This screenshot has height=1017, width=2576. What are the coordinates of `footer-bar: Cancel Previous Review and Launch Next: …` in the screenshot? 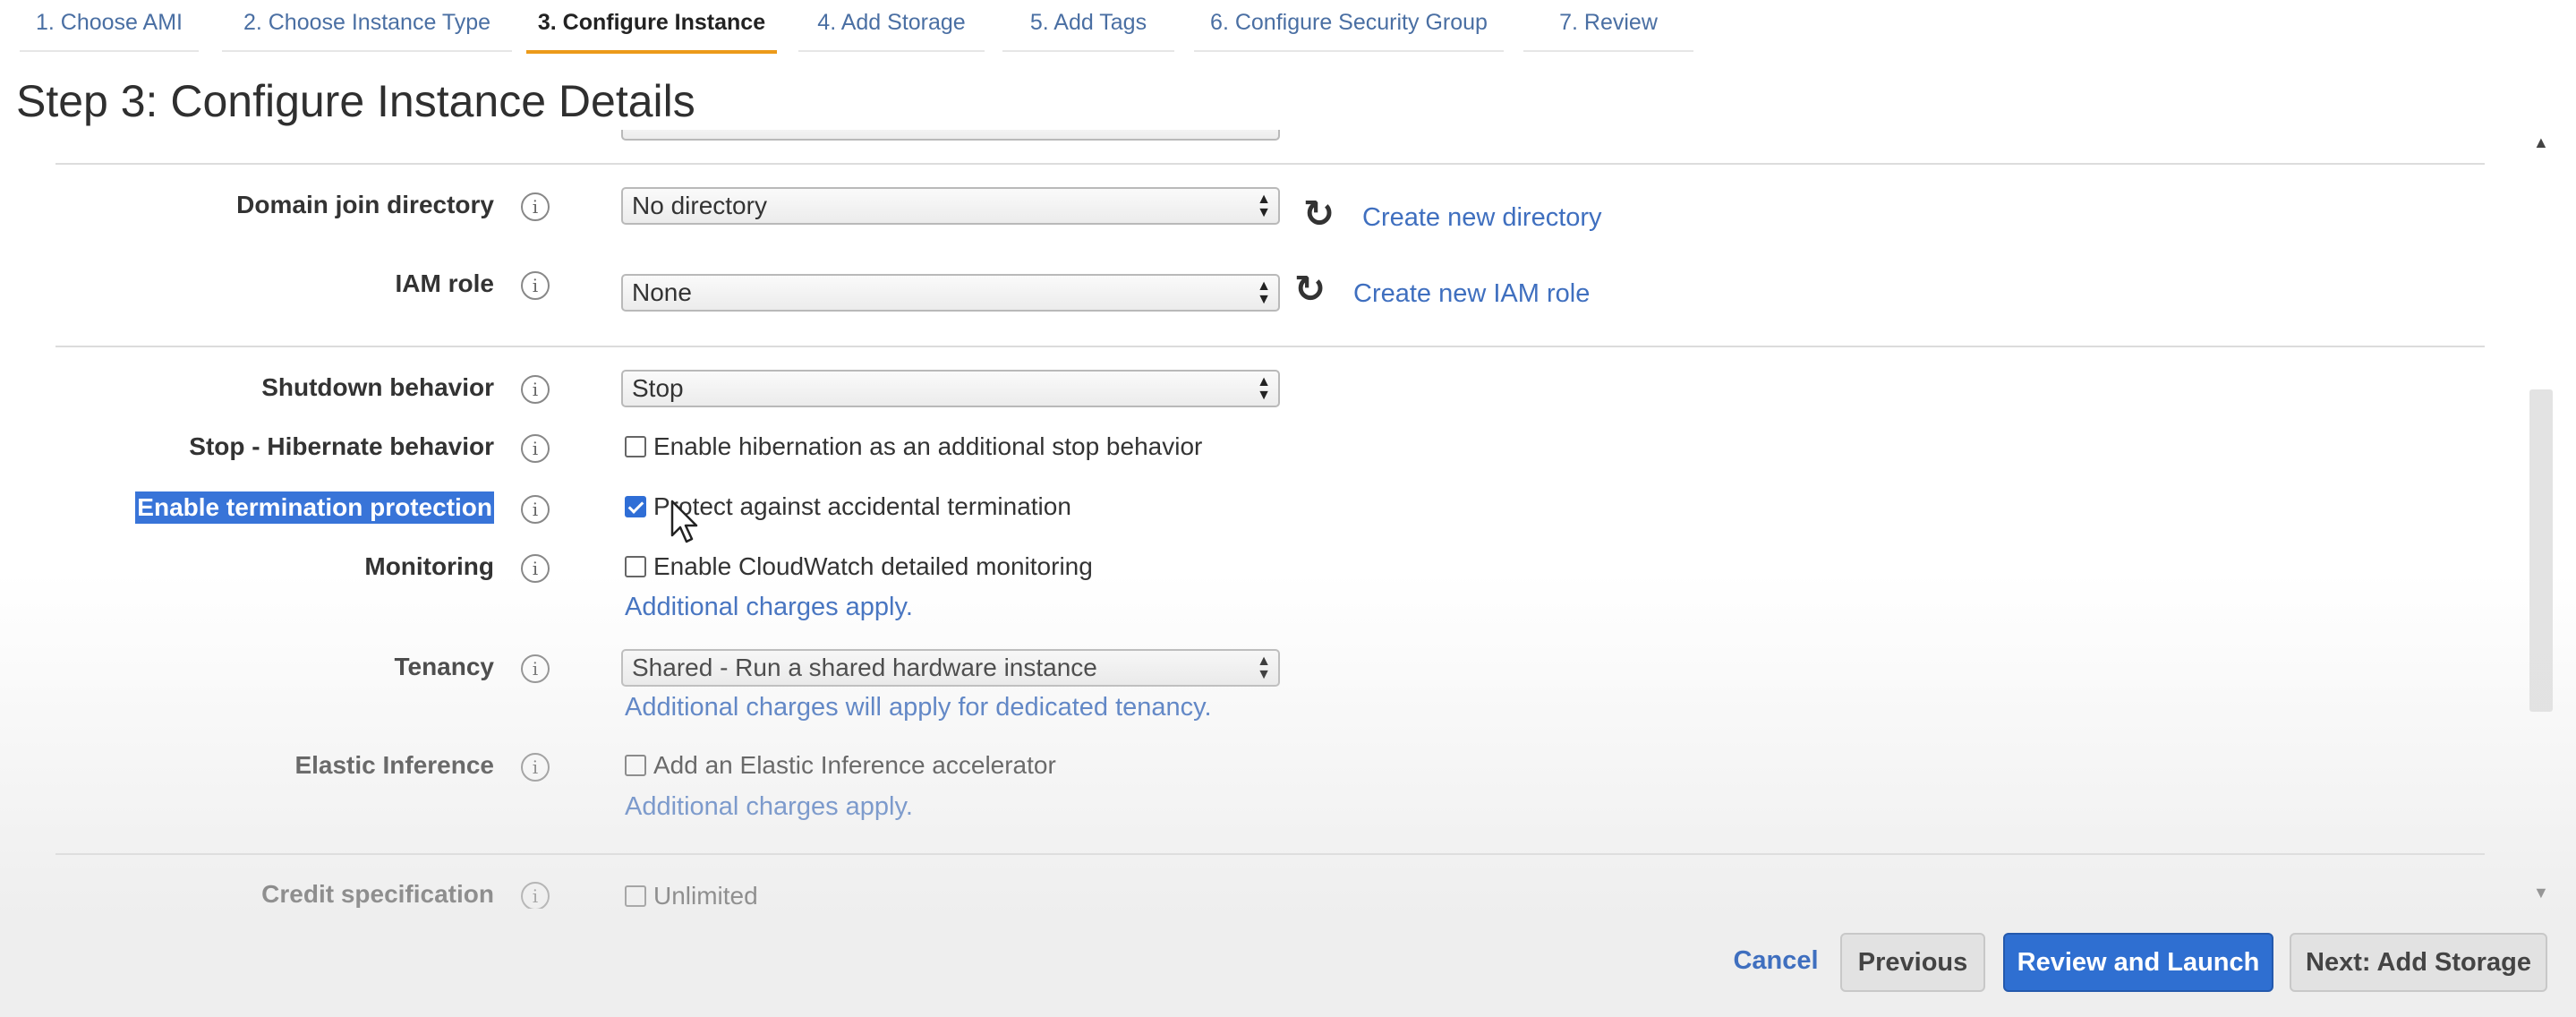 It's located at (1288, 963).